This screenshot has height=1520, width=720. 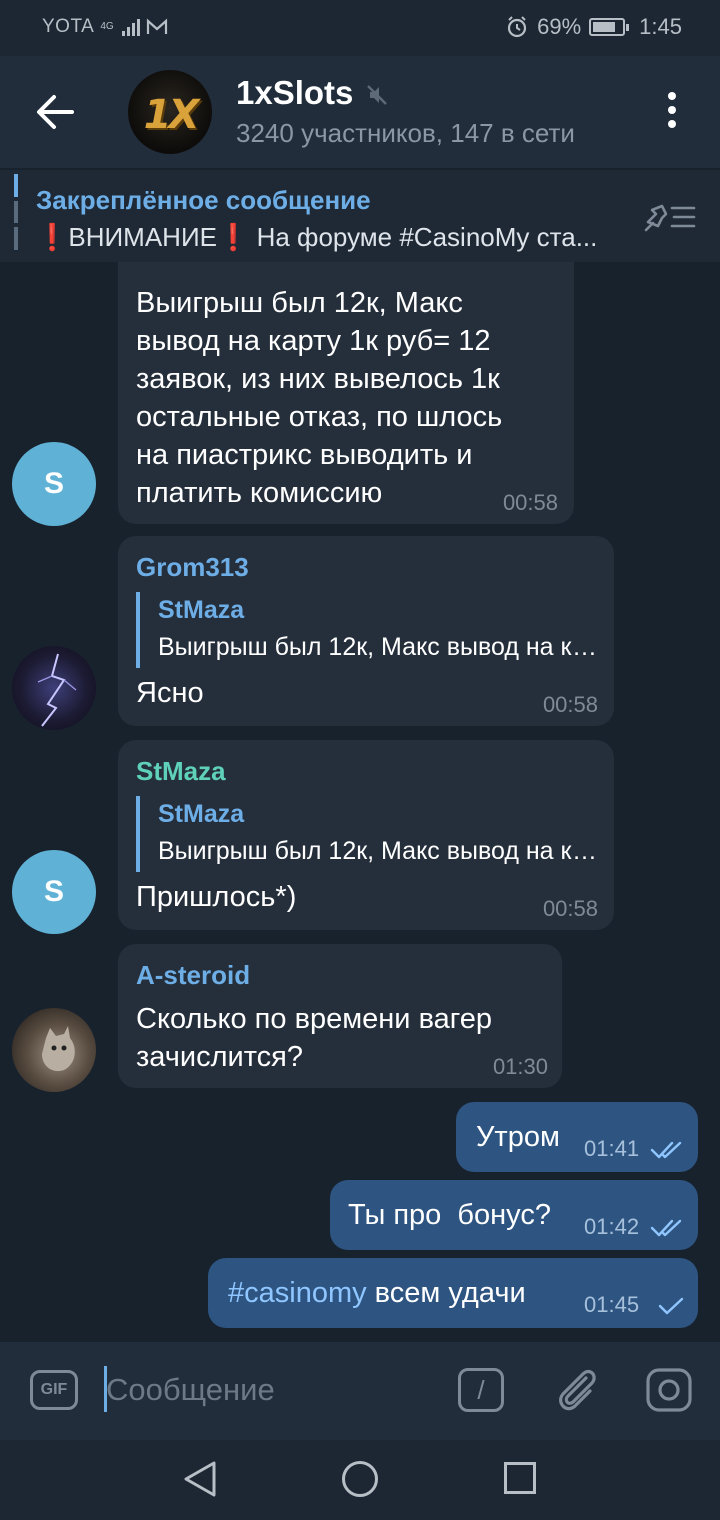 I want to click on message-text: Ясно, so click(x=170, y=693).